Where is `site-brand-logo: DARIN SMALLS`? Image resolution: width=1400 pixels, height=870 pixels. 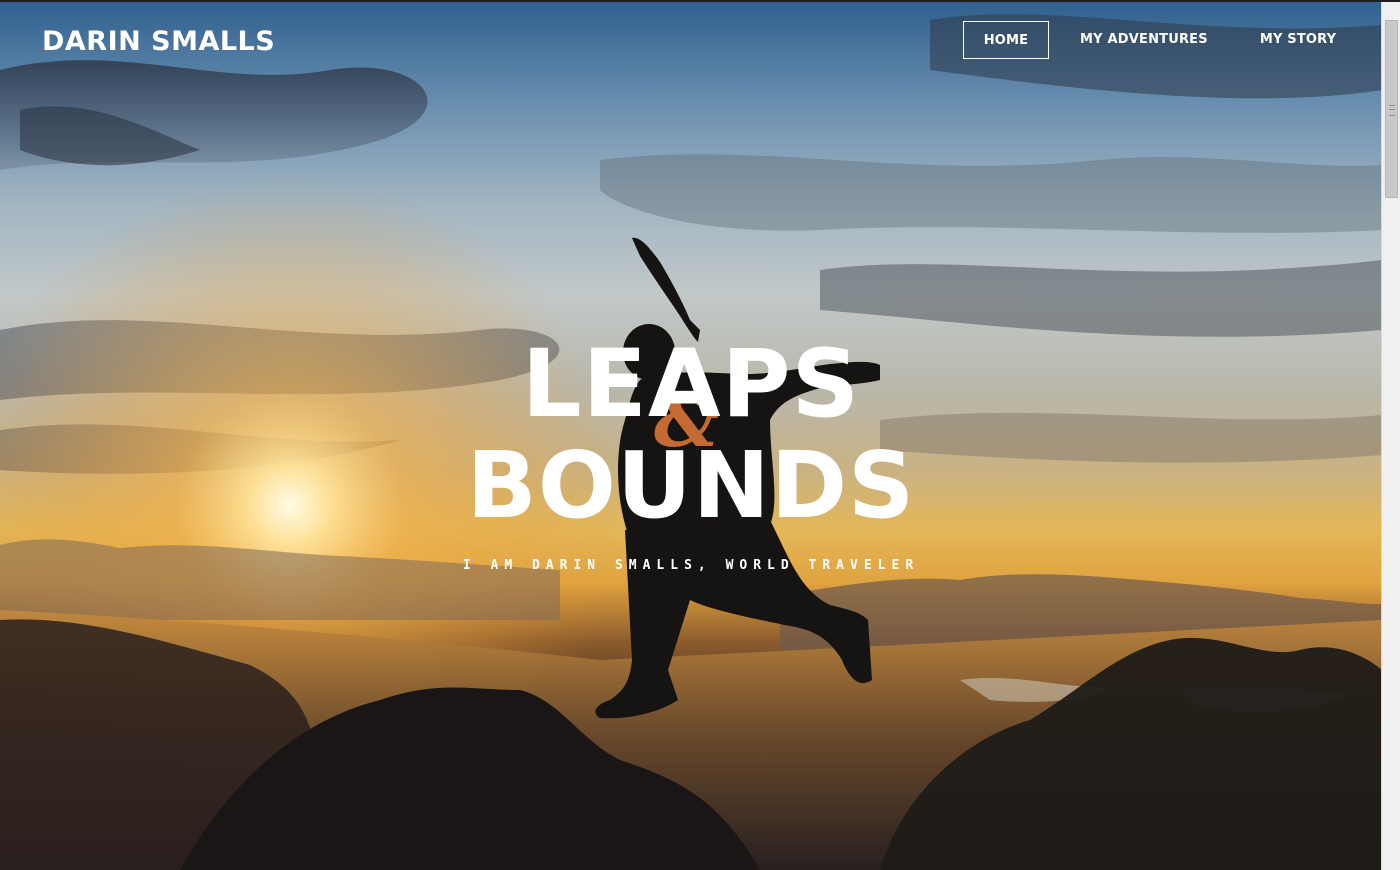 site-brand-logo: DARIN SMALLS is located at coordinates (158, 41).